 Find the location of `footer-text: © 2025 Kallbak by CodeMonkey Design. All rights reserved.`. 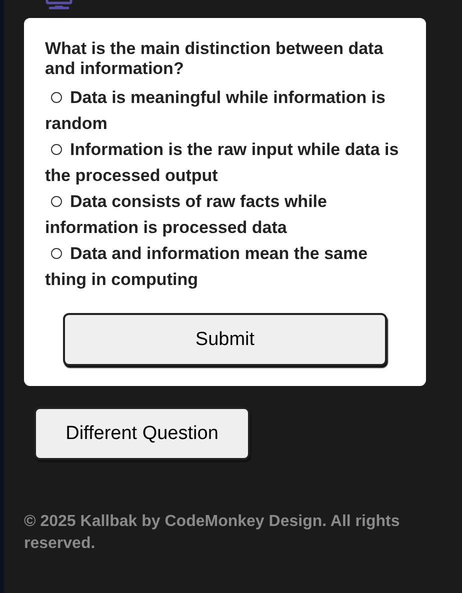

footer-text: © 2025 Kallbak by CodeMonkey Design. All rights reserved. is located at coordinates (212, 533).